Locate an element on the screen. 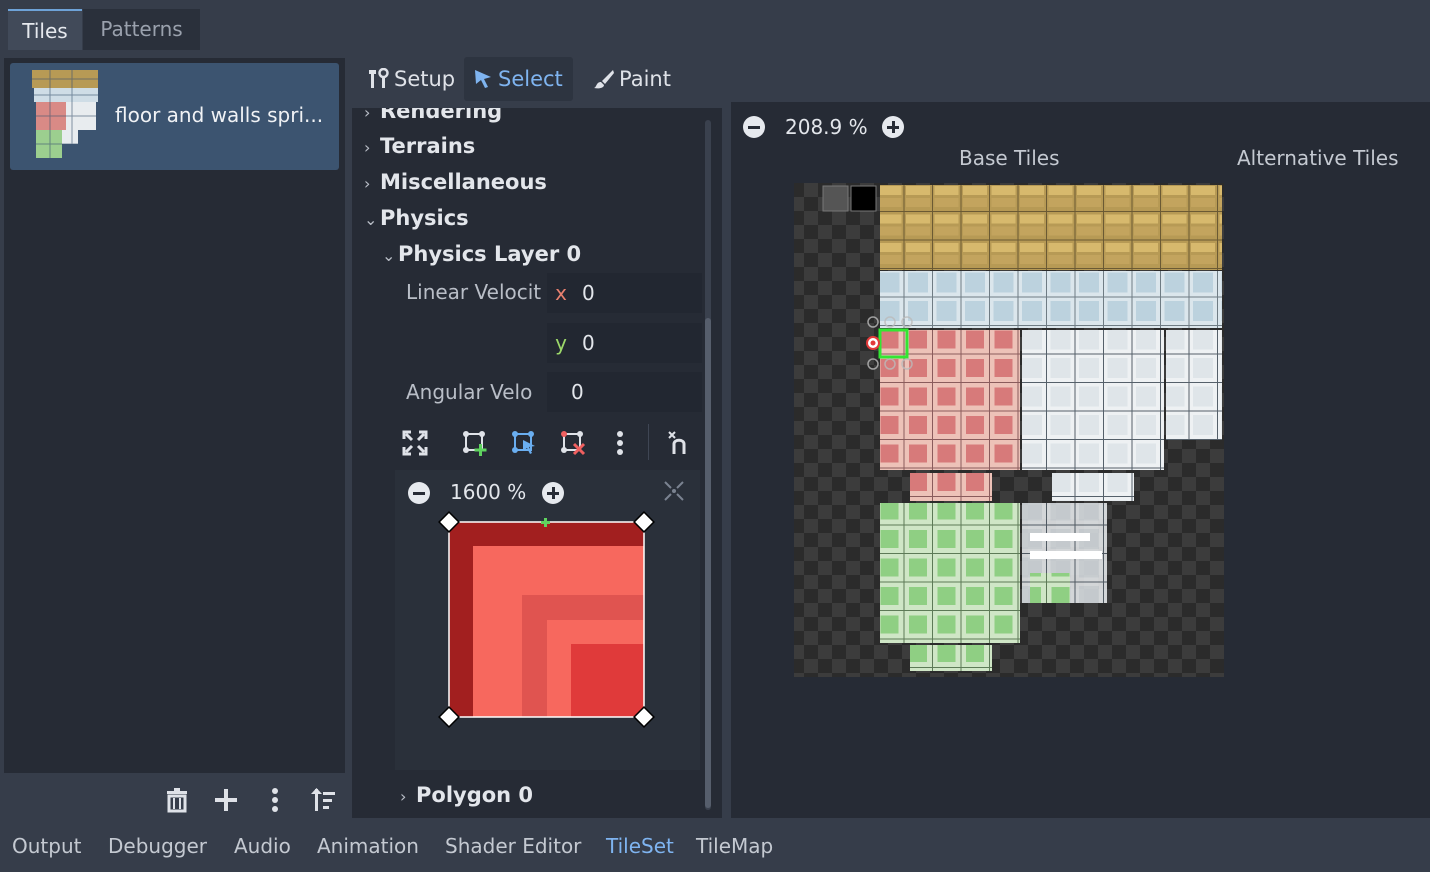 This screenshot has width=1430, height=872. atlas-zoom-in-button is located at coordinates (893, 127).